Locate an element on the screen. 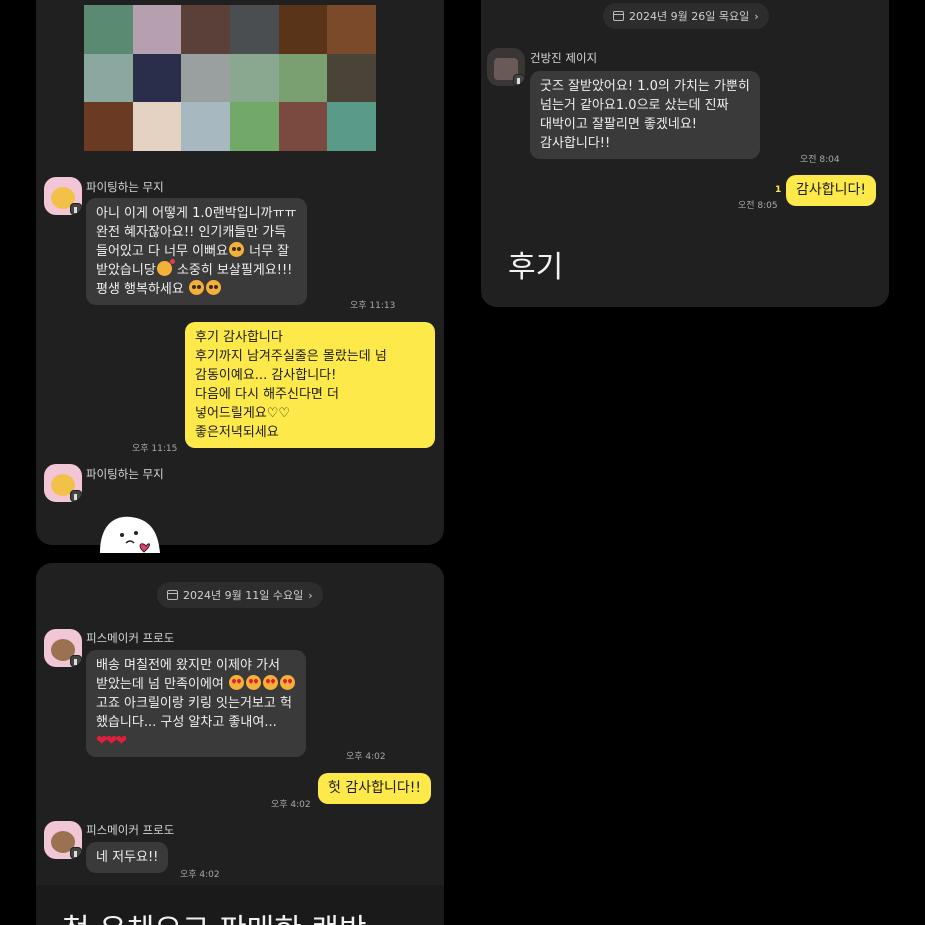  message-line: 완전 혜자잖아요!! 인기캐들만 가득 is located at coordinates (191, 232).